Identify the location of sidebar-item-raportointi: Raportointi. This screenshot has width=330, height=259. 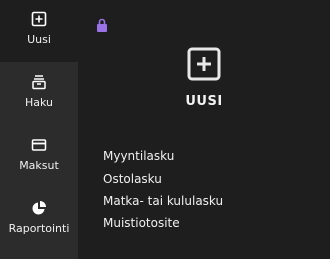
(39, 219).